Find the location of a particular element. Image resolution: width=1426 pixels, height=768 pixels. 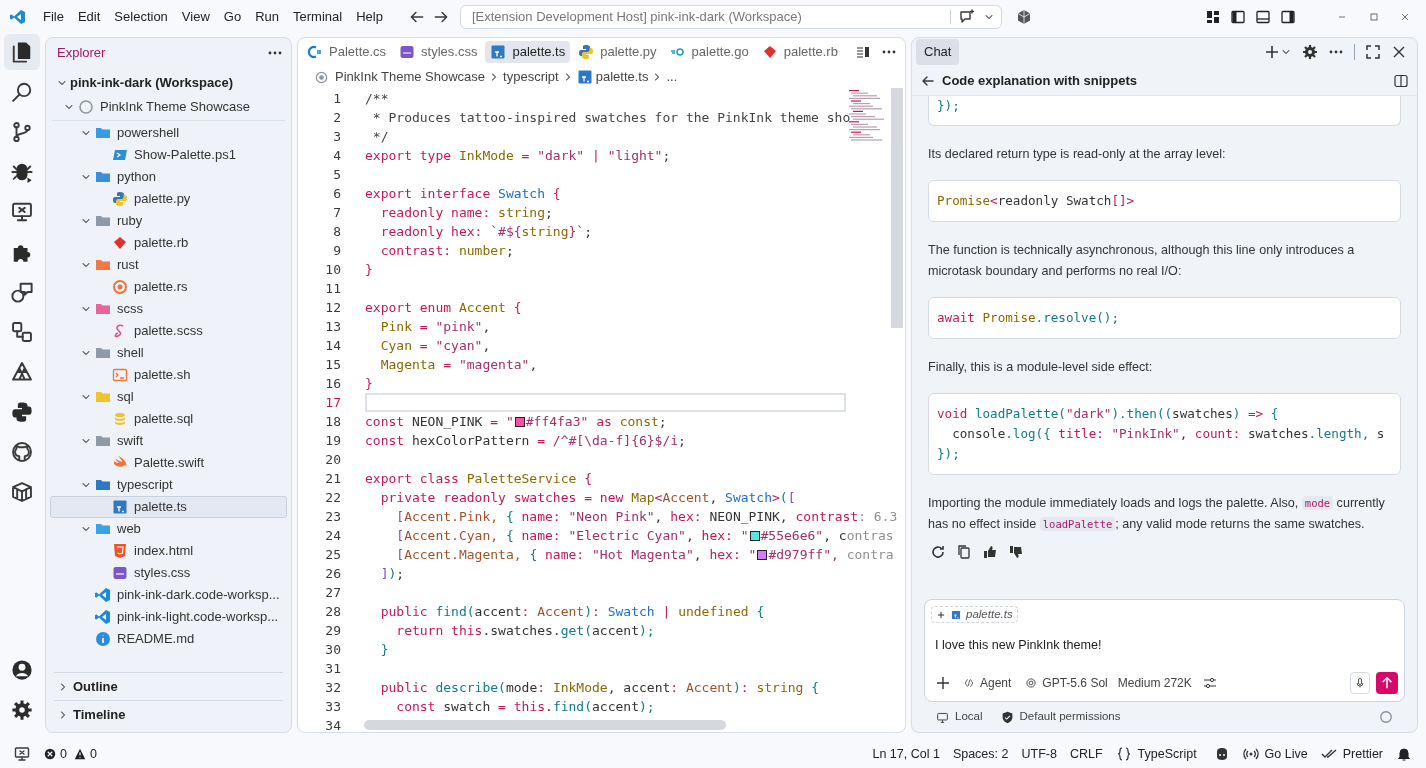

split-editor-icon is located at coordinates (863, 52).